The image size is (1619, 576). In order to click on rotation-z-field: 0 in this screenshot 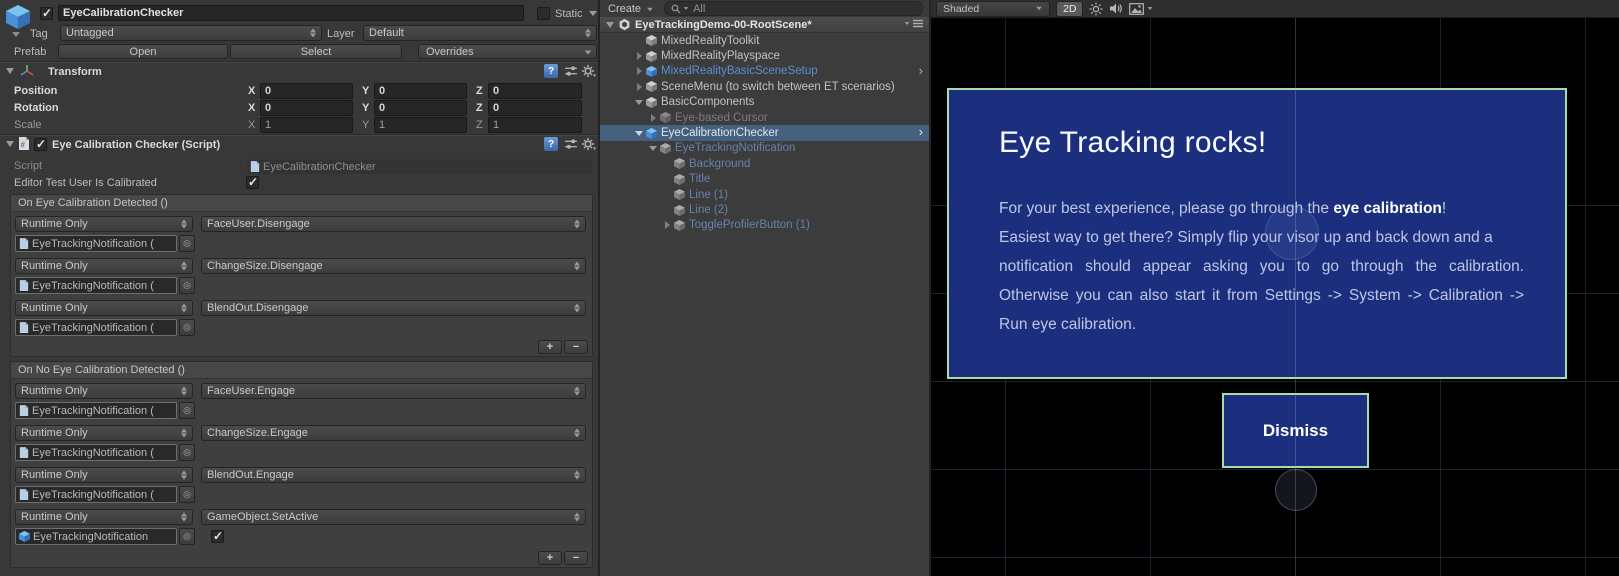, I will do `click(535, 108)`.